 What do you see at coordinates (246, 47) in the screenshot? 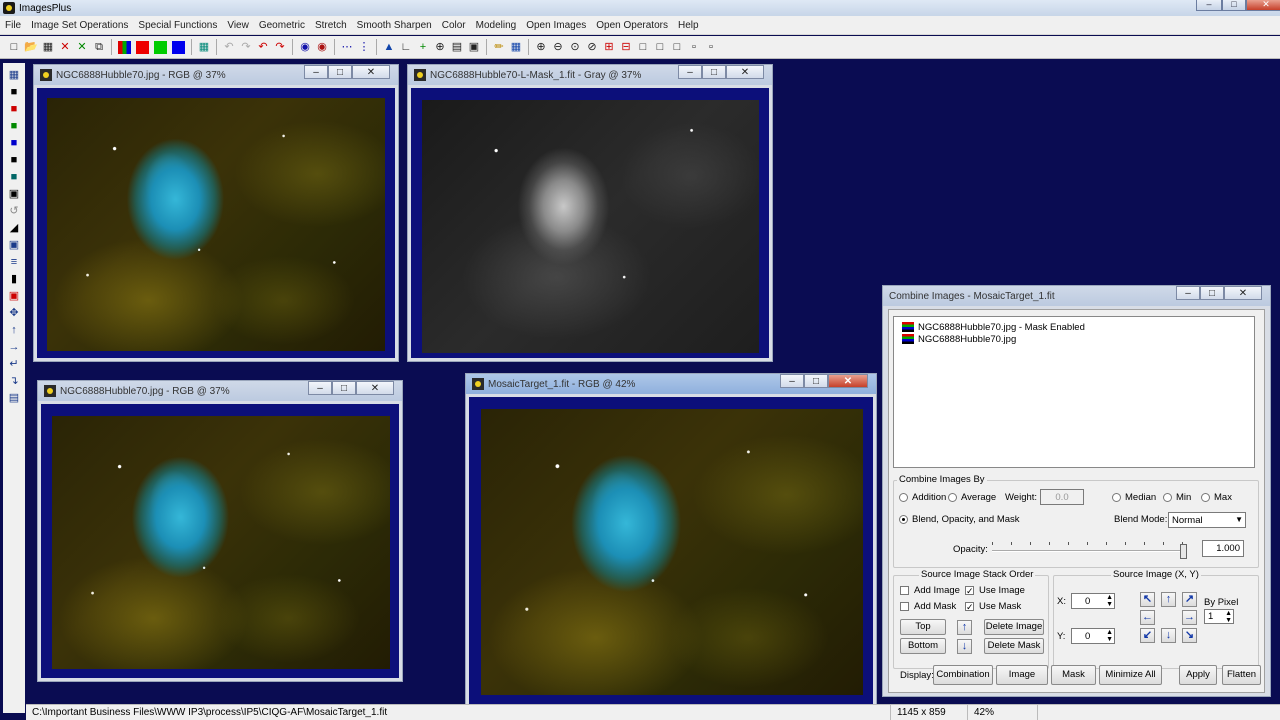
I see `redo-icon: ↷` at bounding box center [246, 47].